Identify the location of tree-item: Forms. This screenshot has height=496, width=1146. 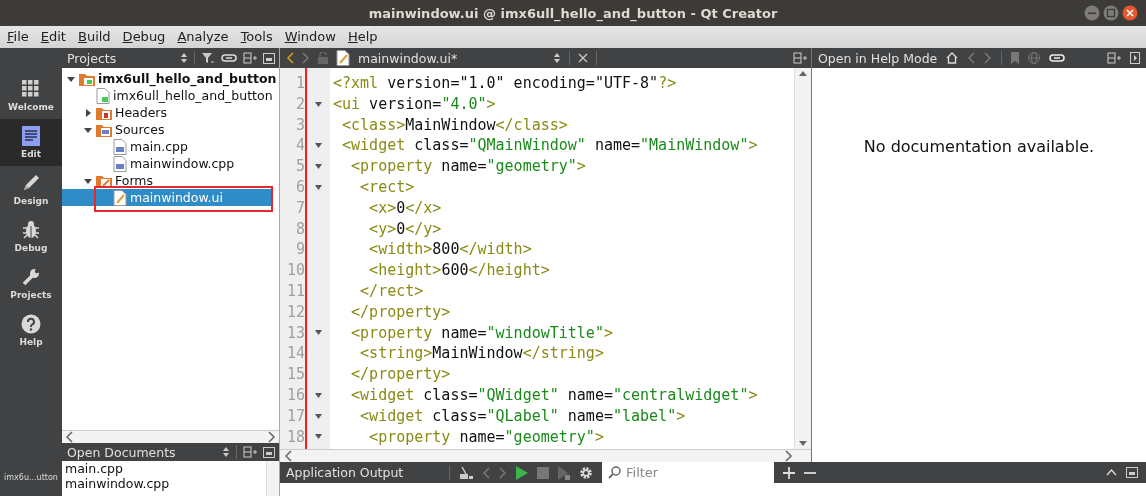
(167, 180).